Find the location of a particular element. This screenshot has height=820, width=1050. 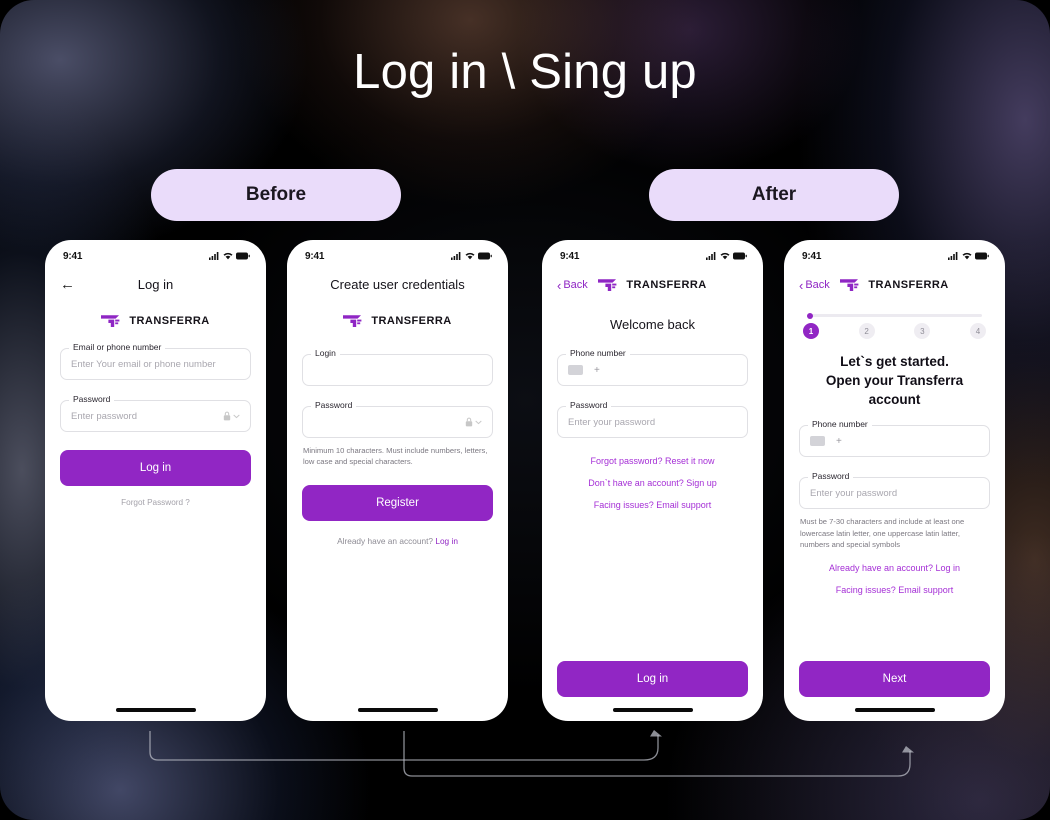

field-login: Login is located at coordinates (397, 367).